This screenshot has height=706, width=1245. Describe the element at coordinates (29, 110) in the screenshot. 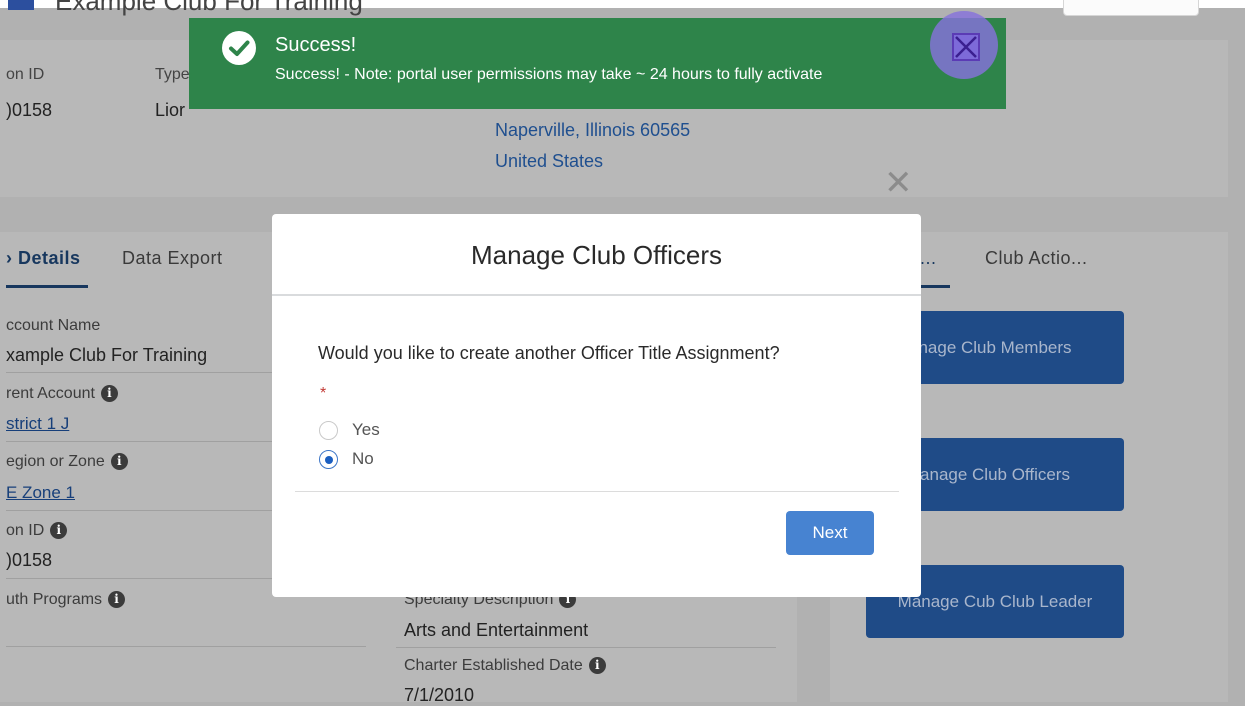

I see `highlight-value-on-id: )0158` at that location.